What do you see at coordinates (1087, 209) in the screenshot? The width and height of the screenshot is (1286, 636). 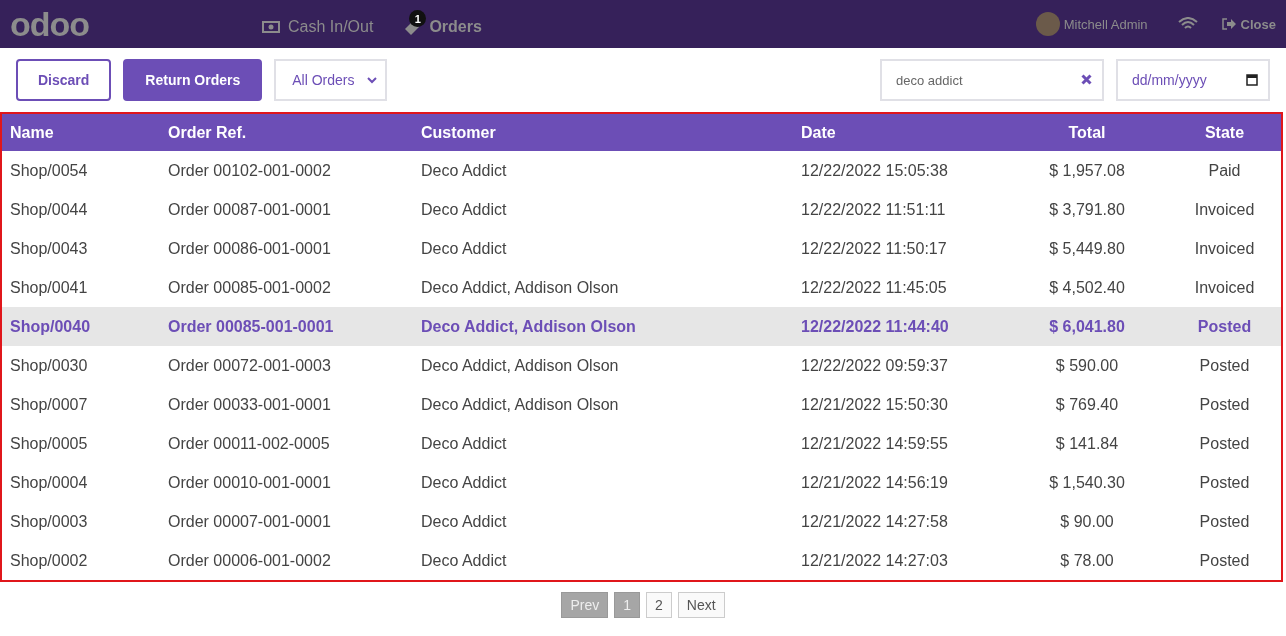 I see `table-cell-text: $ 3,791.80` at bounding box center [1087, 209].